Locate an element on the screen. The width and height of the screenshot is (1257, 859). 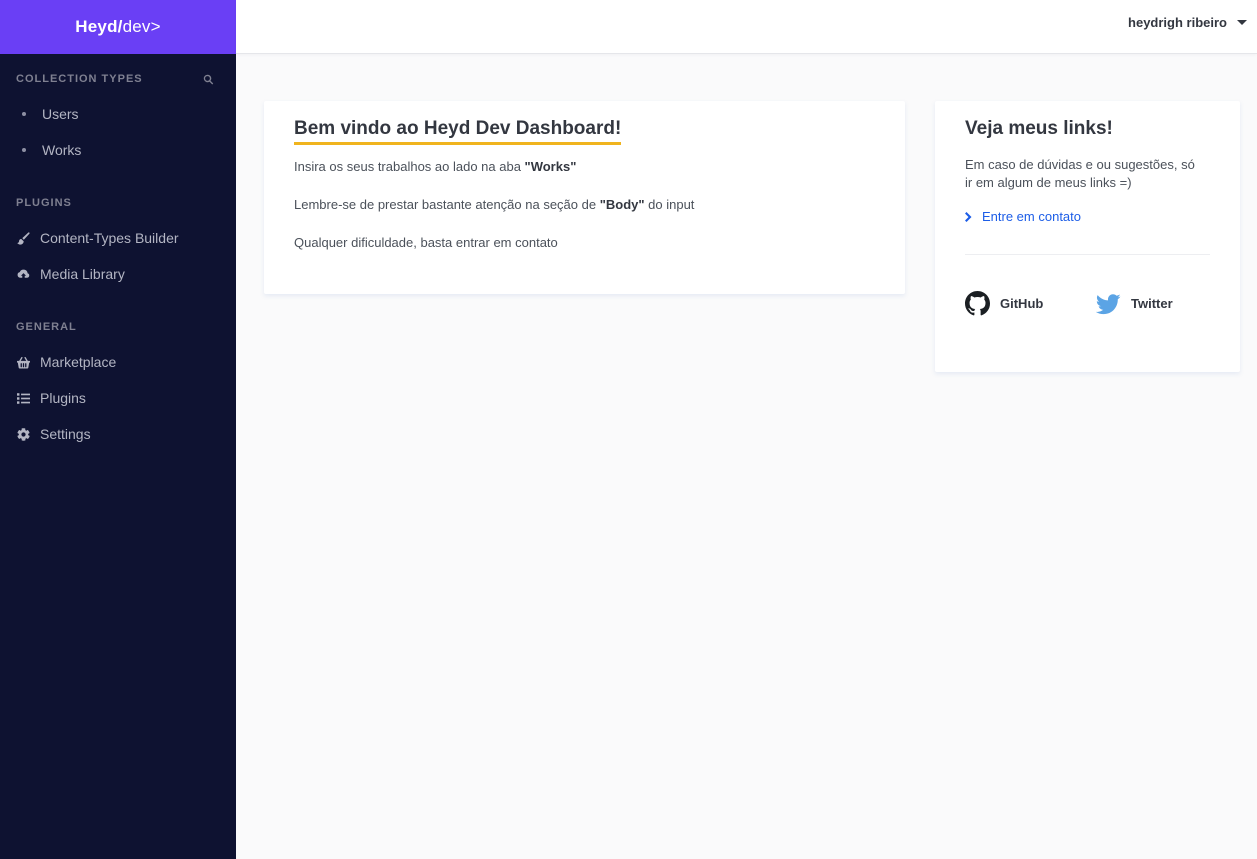
twitter-link: Twitter is located at coordinates (1134, 303).